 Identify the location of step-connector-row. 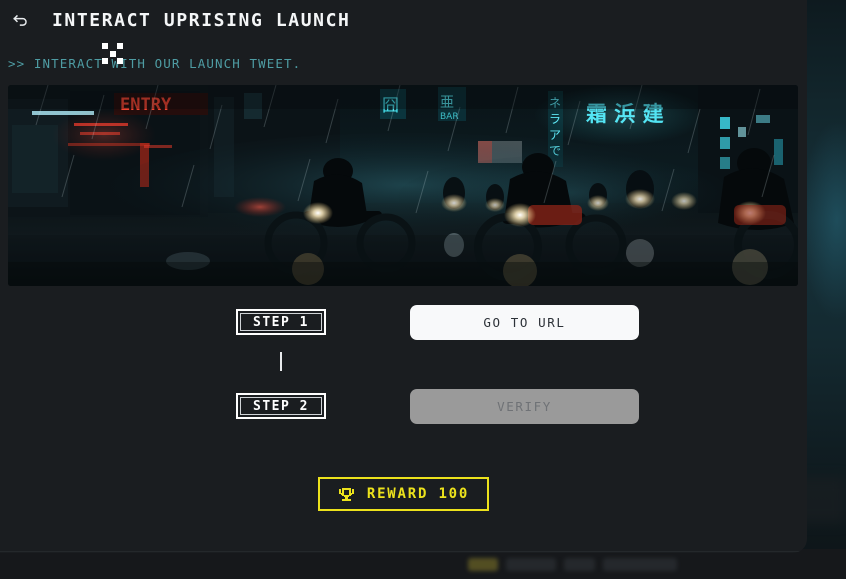
(403, 364).